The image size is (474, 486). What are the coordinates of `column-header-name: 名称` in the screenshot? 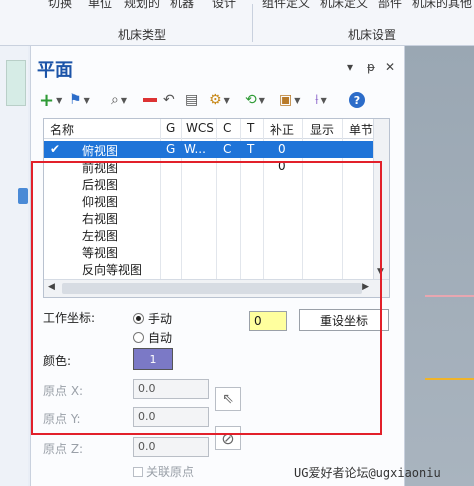 It's located at (62, 129).